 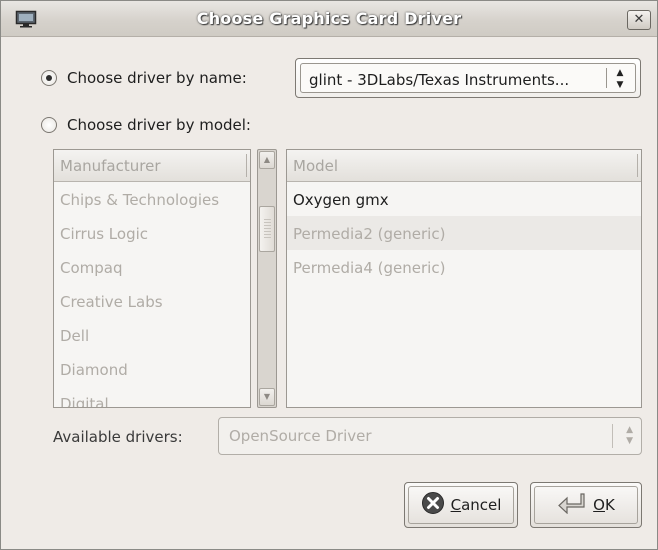 I want to click on choose-by-name-option: Choose driver by name:, so click(x=144, y=78).